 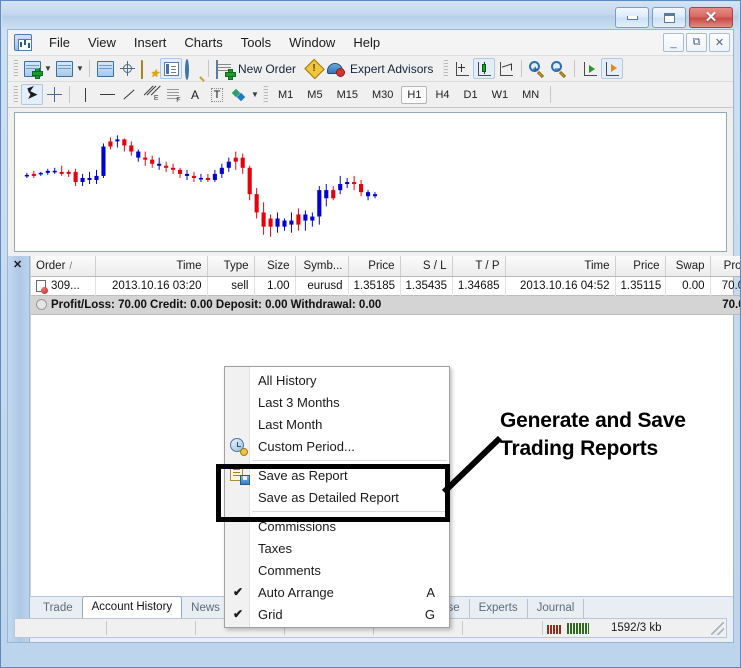 I want to click on strategy-tester-icon, so click(x=193, y=69).